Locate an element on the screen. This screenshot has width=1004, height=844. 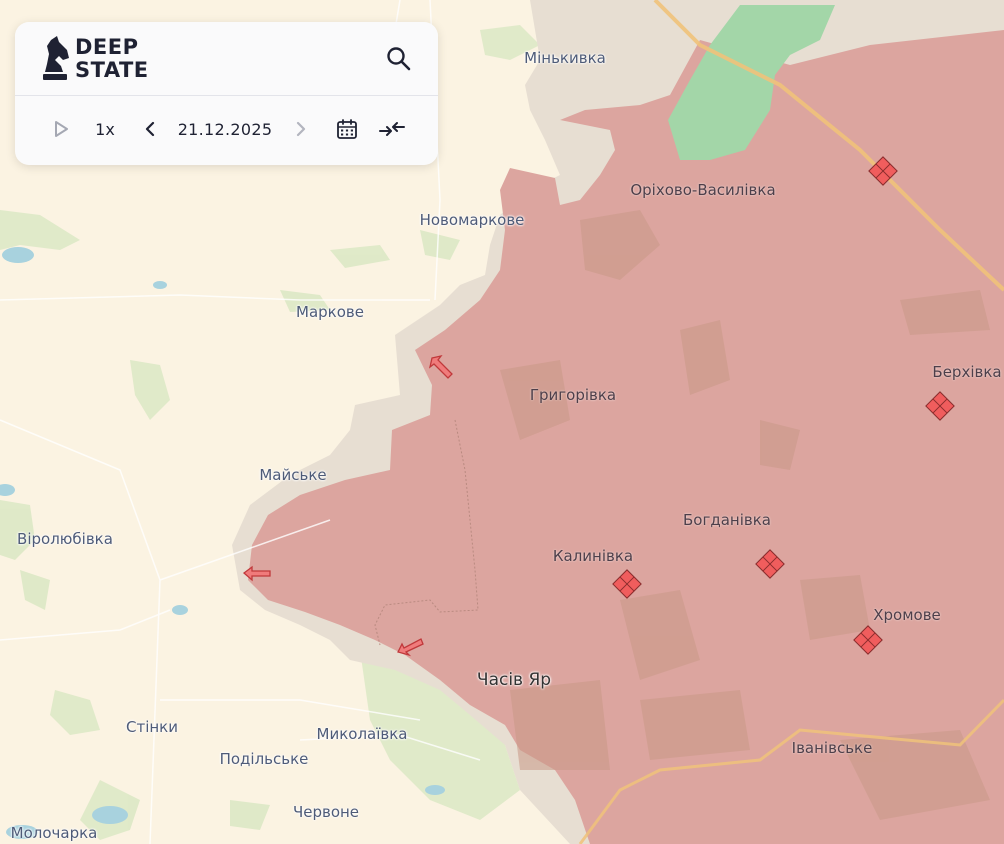
place-label-kalynivka: Калинівка is located at coordinates (593, 556).